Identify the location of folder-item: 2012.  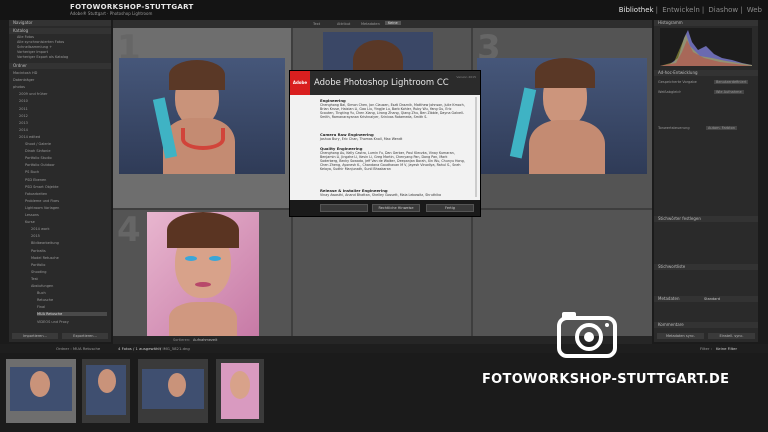
(63, 116).